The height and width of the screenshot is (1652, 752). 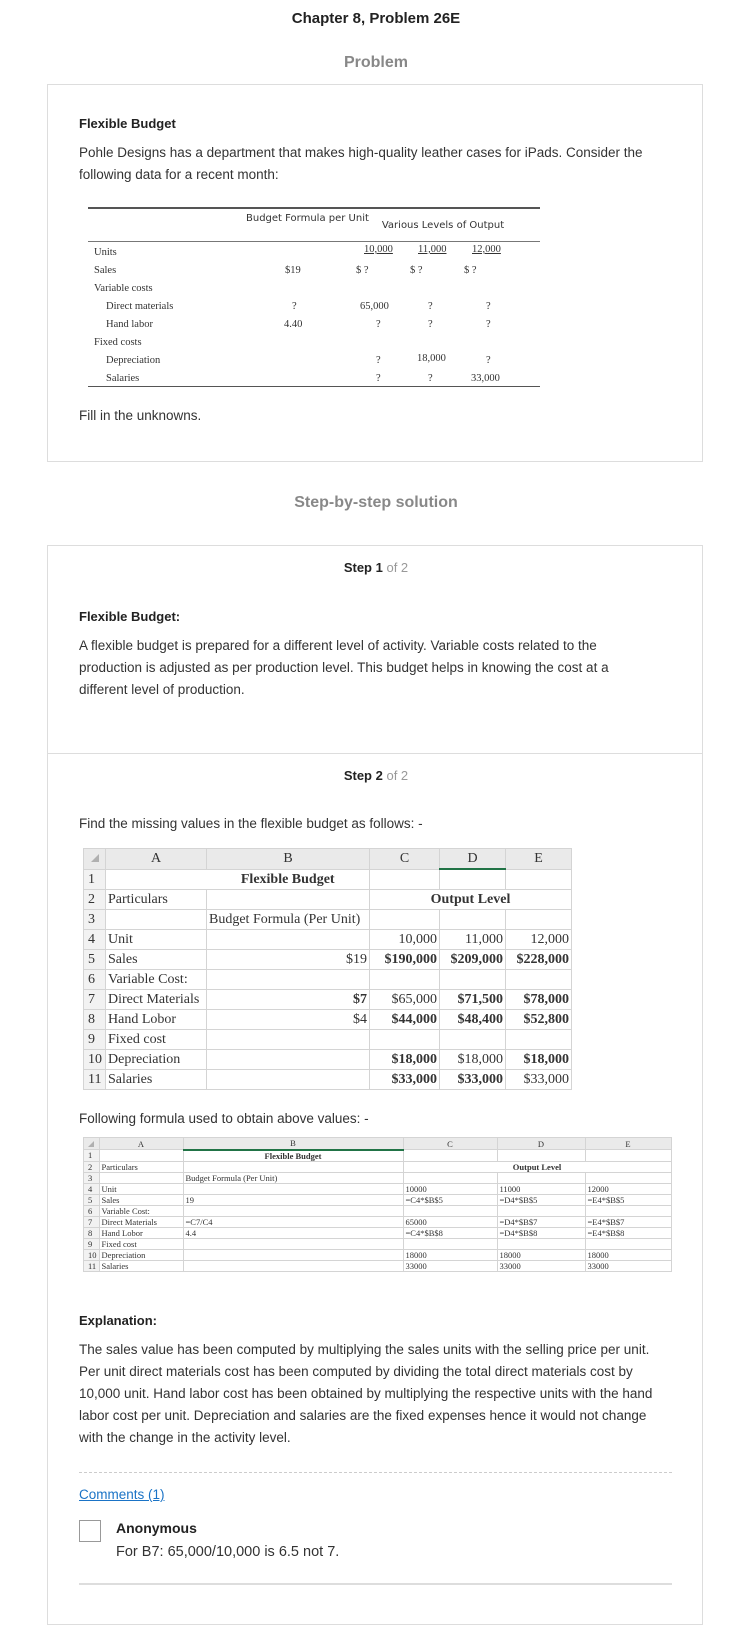 What do you see at coordinates (118, 342) in the screenshot?
I see `row-fixed-costs: Fixed costs` at bounding box center [118, 342].